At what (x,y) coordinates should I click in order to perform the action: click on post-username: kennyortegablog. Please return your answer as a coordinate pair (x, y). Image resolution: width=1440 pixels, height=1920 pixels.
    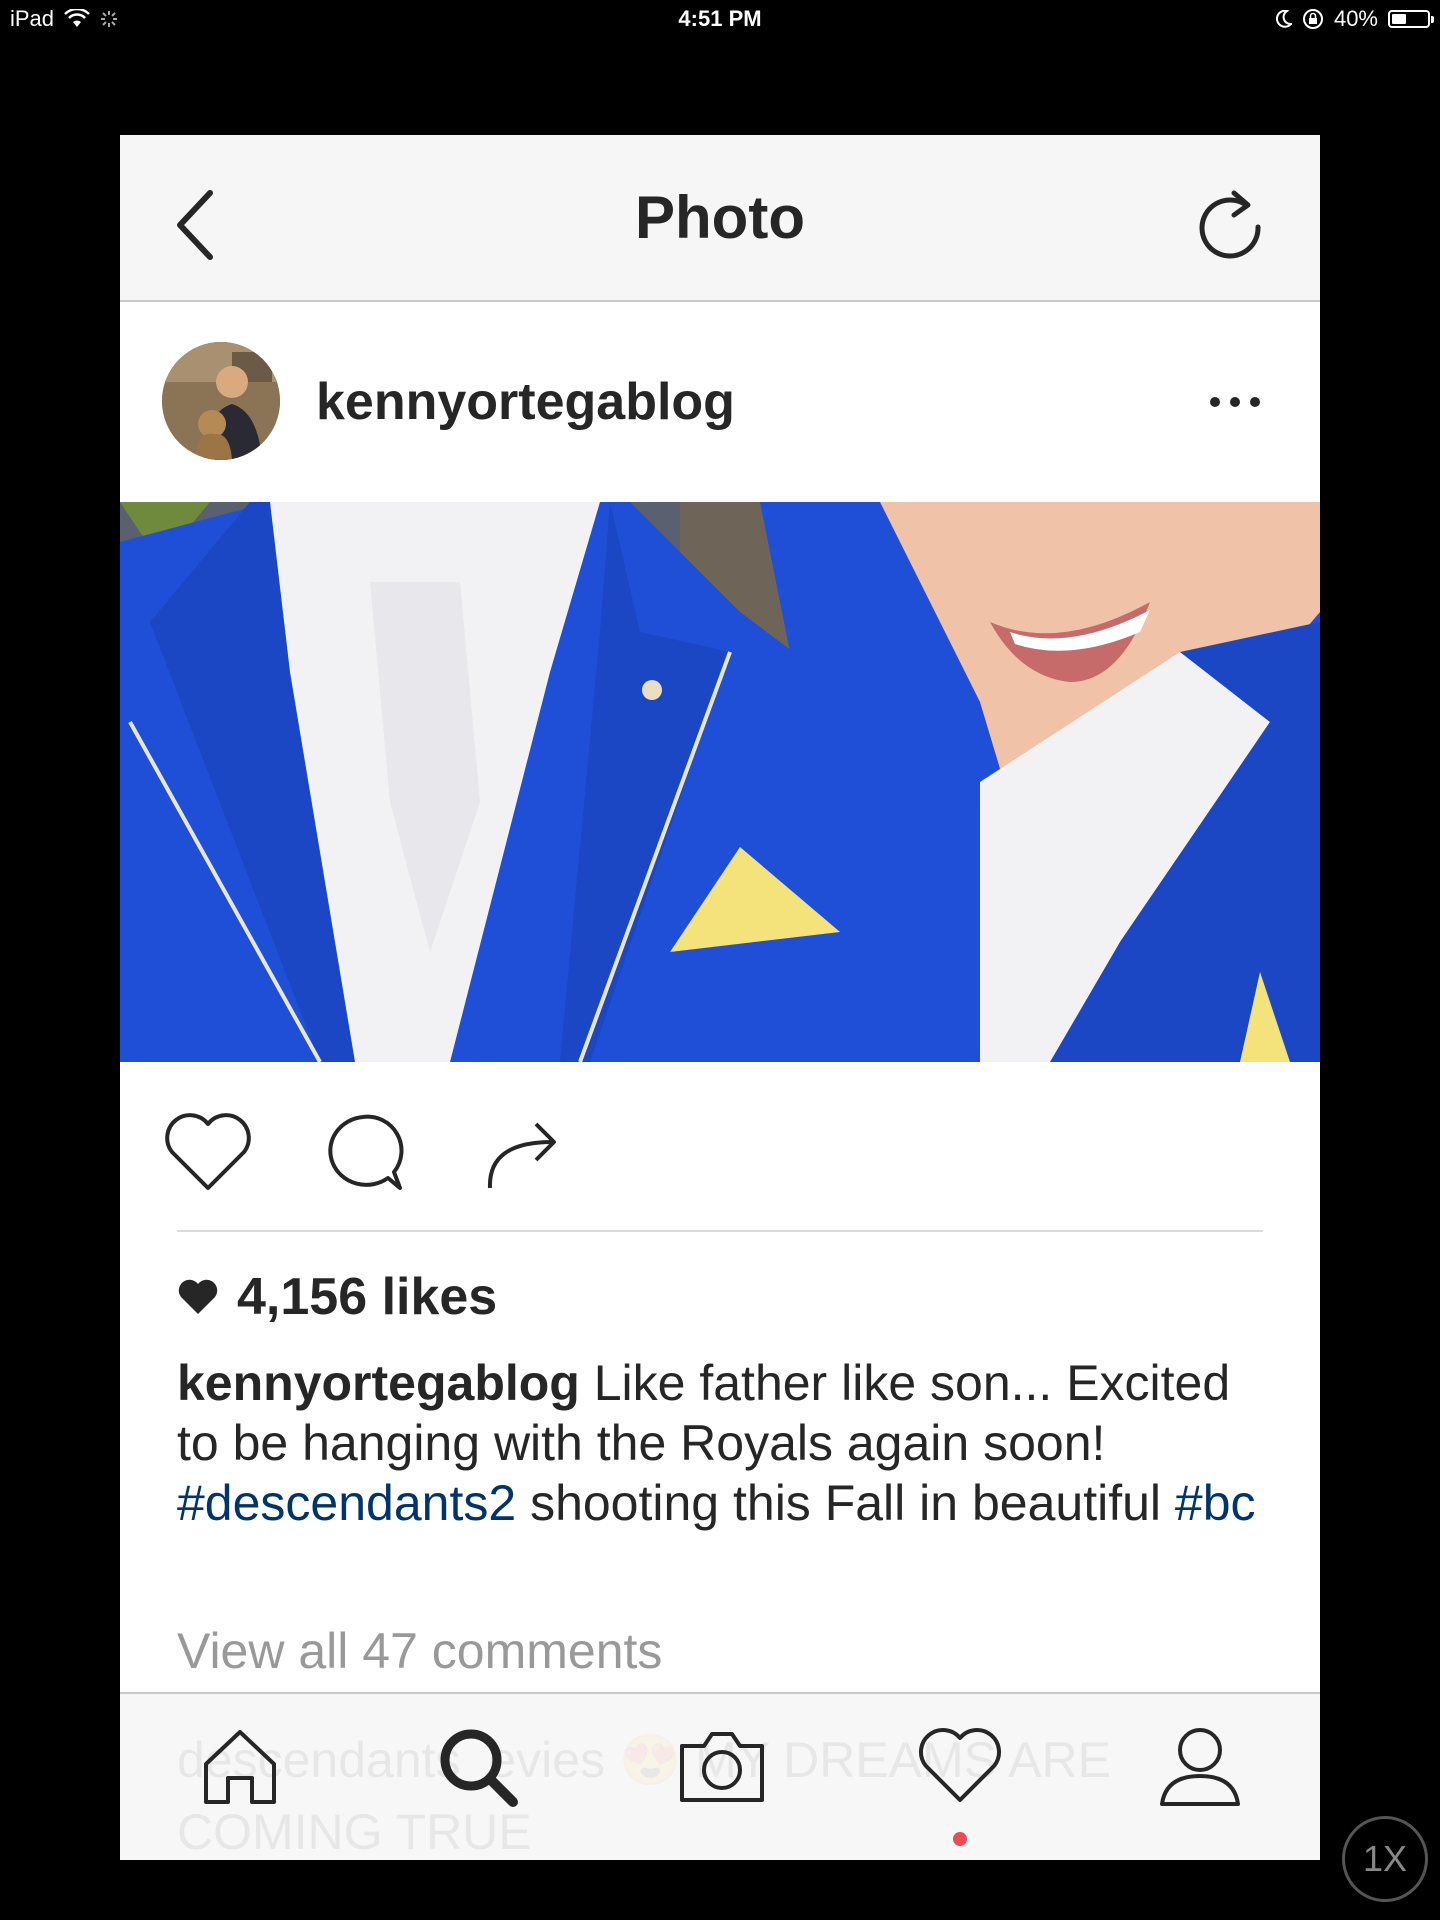
    Looking at the image, I should click on (525, 402).